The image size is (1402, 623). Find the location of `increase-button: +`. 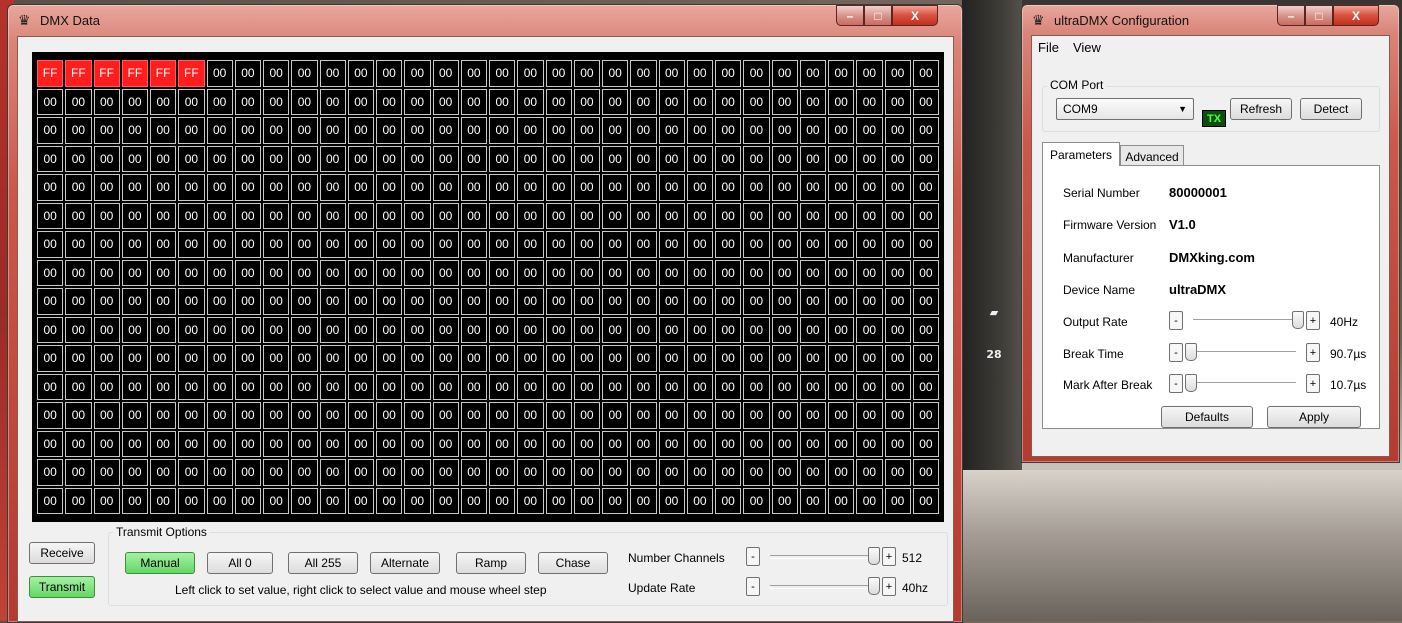

increase-button: + is located at coordinates (889, 556).